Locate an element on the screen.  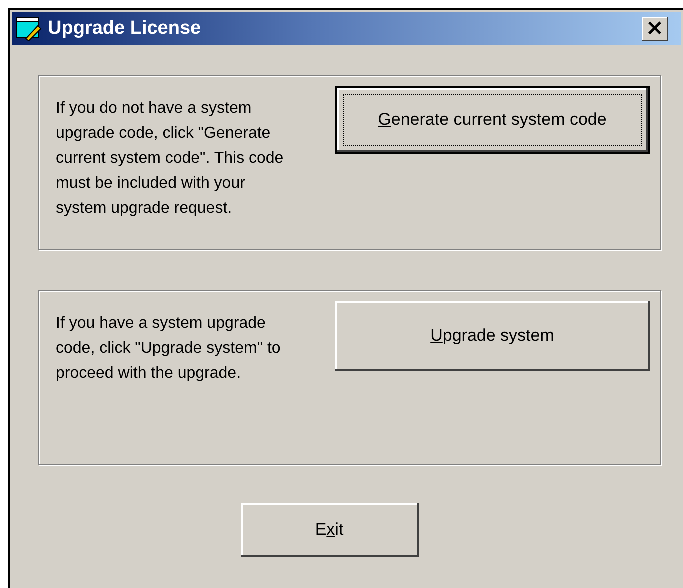
close-button: × is located at coordinates (655, 28).